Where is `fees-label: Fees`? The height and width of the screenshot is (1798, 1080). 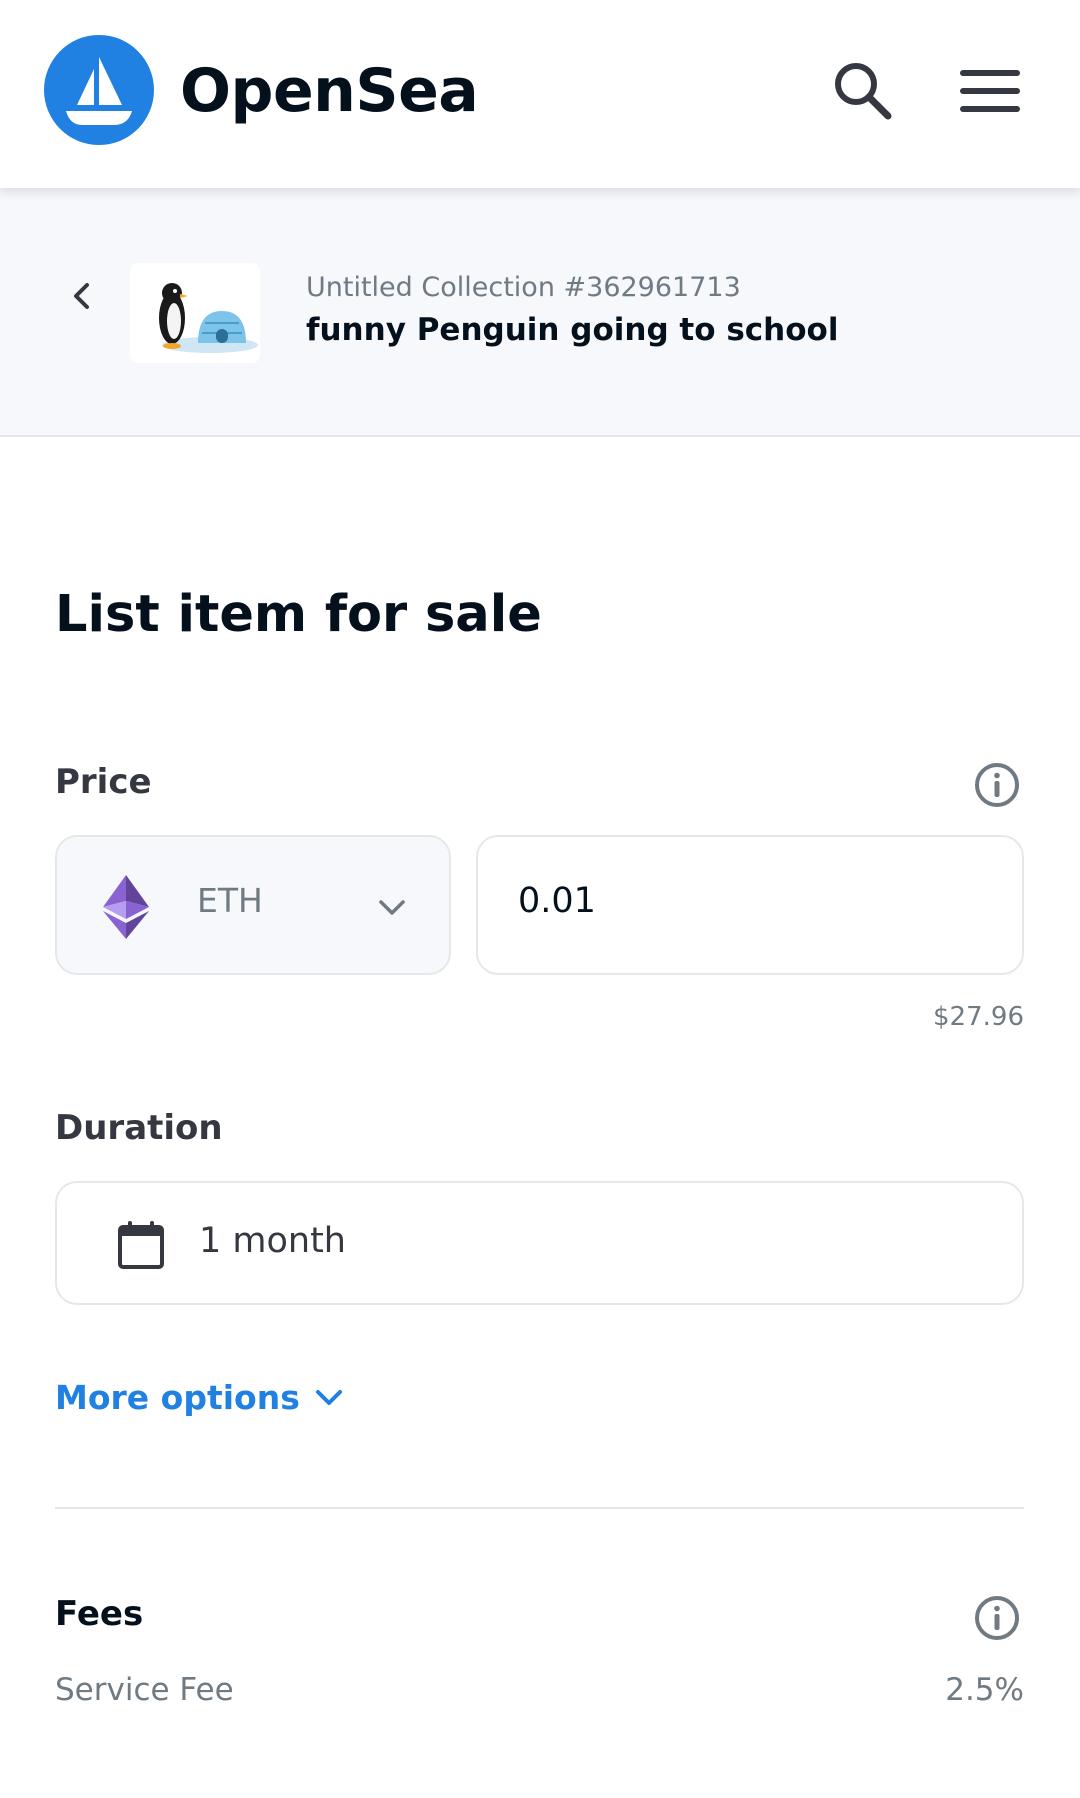 fees-label: Fees is located at coordinates (99, 1614).